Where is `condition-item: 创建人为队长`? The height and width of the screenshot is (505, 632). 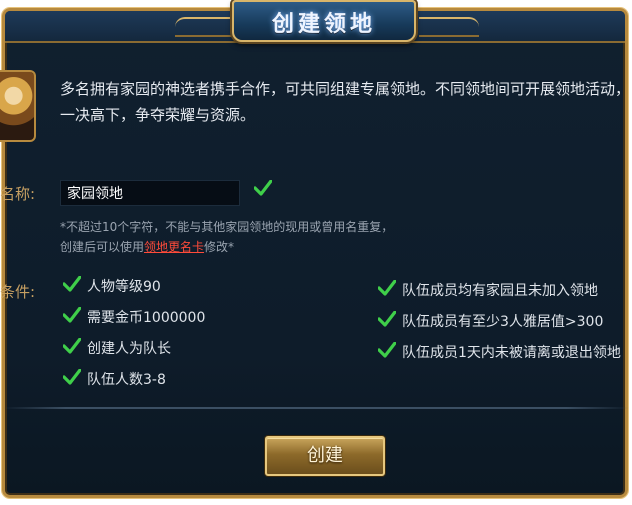
condition-item: 创建人为队长 is located at coordinates (129, 349).